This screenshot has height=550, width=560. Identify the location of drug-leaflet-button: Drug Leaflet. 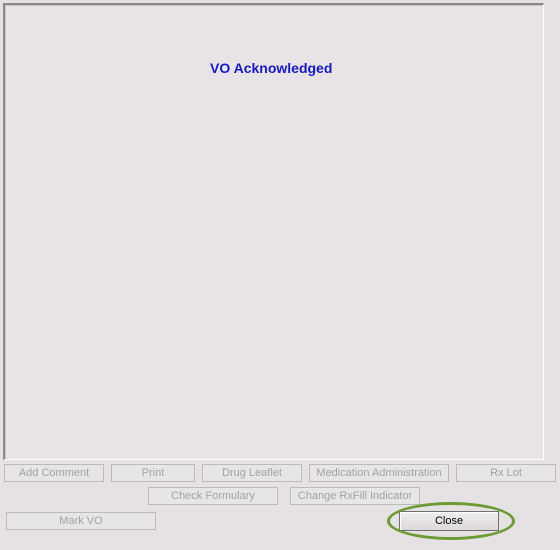
(252, 473).